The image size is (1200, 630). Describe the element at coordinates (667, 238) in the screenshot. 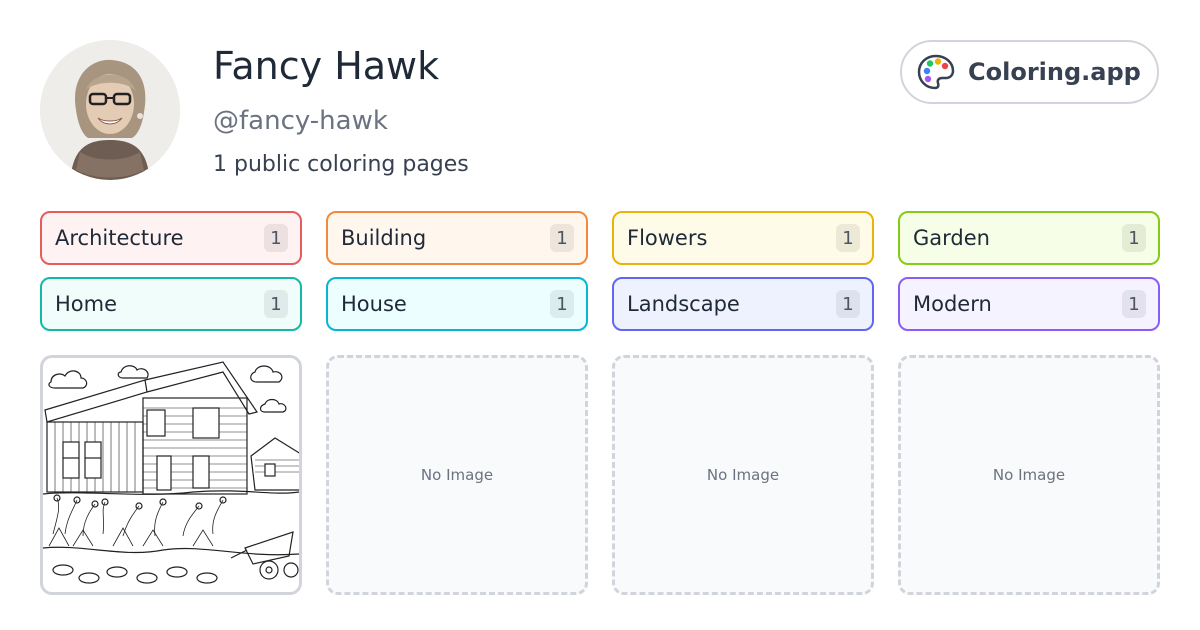

I see `tag-label: Flowers` at that location.